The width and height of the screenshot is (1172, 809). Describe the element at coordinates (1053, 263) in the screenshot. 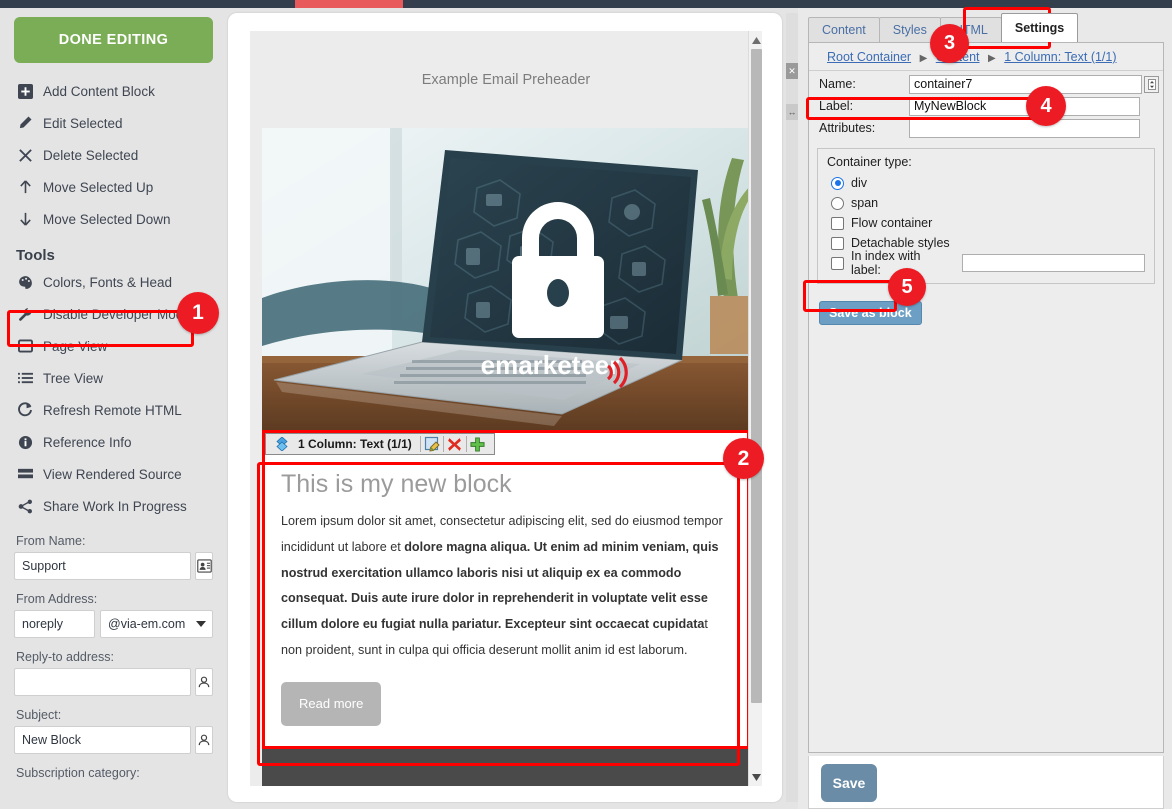

I see `in-index-label-input` at that location.